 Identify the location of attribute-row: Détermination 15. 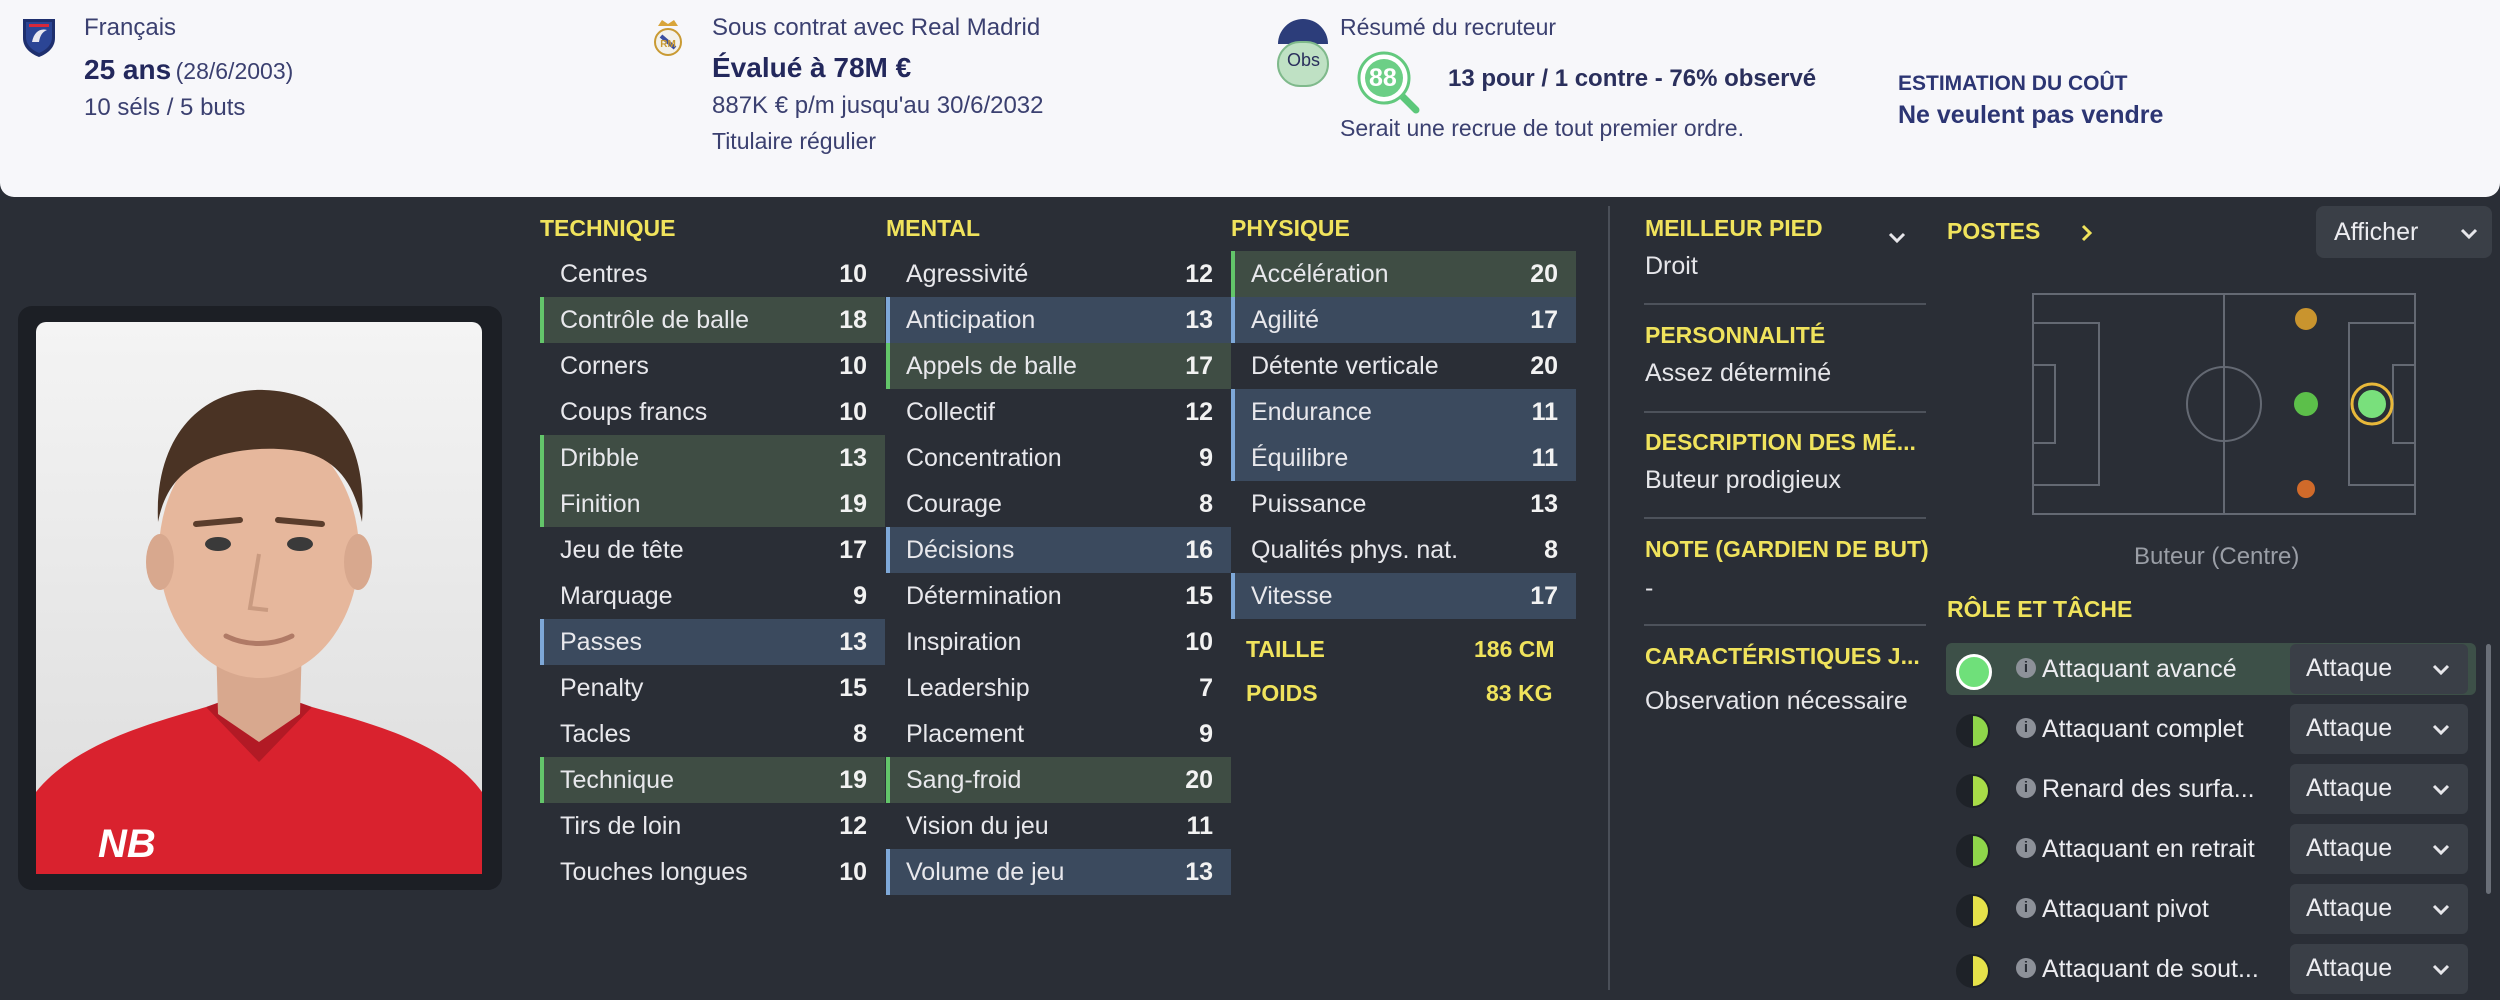
(1058, 596).